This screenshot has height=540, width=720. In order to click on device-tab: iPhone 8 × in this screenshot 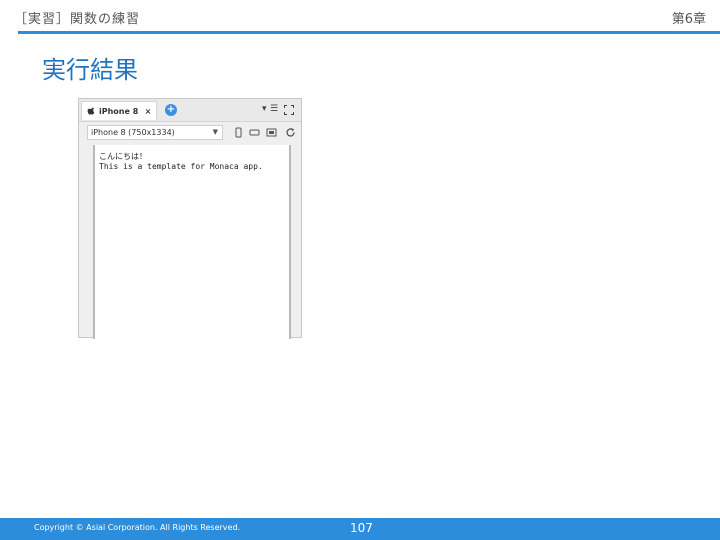, I will do `click(119, 110)`.